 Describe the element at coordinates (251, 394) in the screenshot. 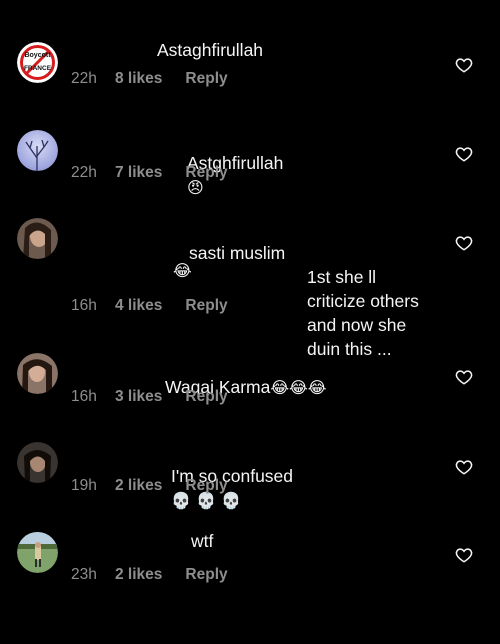

I see `comment-meta-row: 16h 3 likes Reply` at that location.